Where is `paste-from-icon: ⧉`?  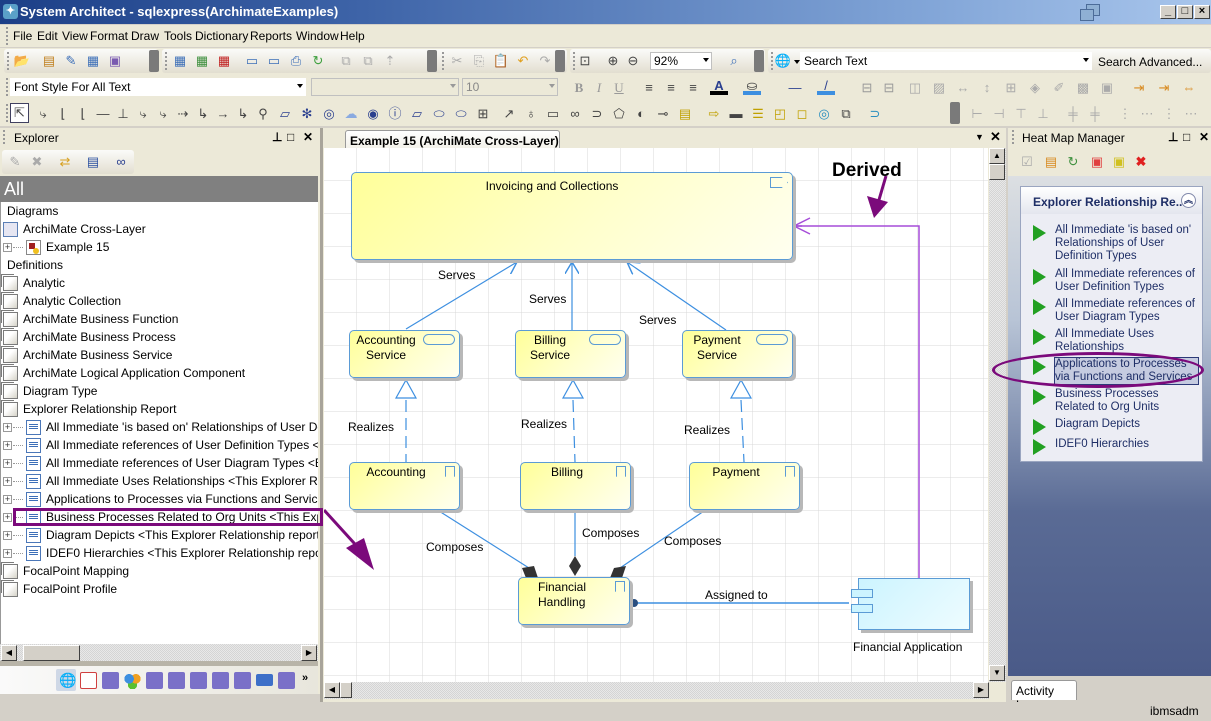 paste-from-icon: ⧉ is located at coordinates (368, 61).